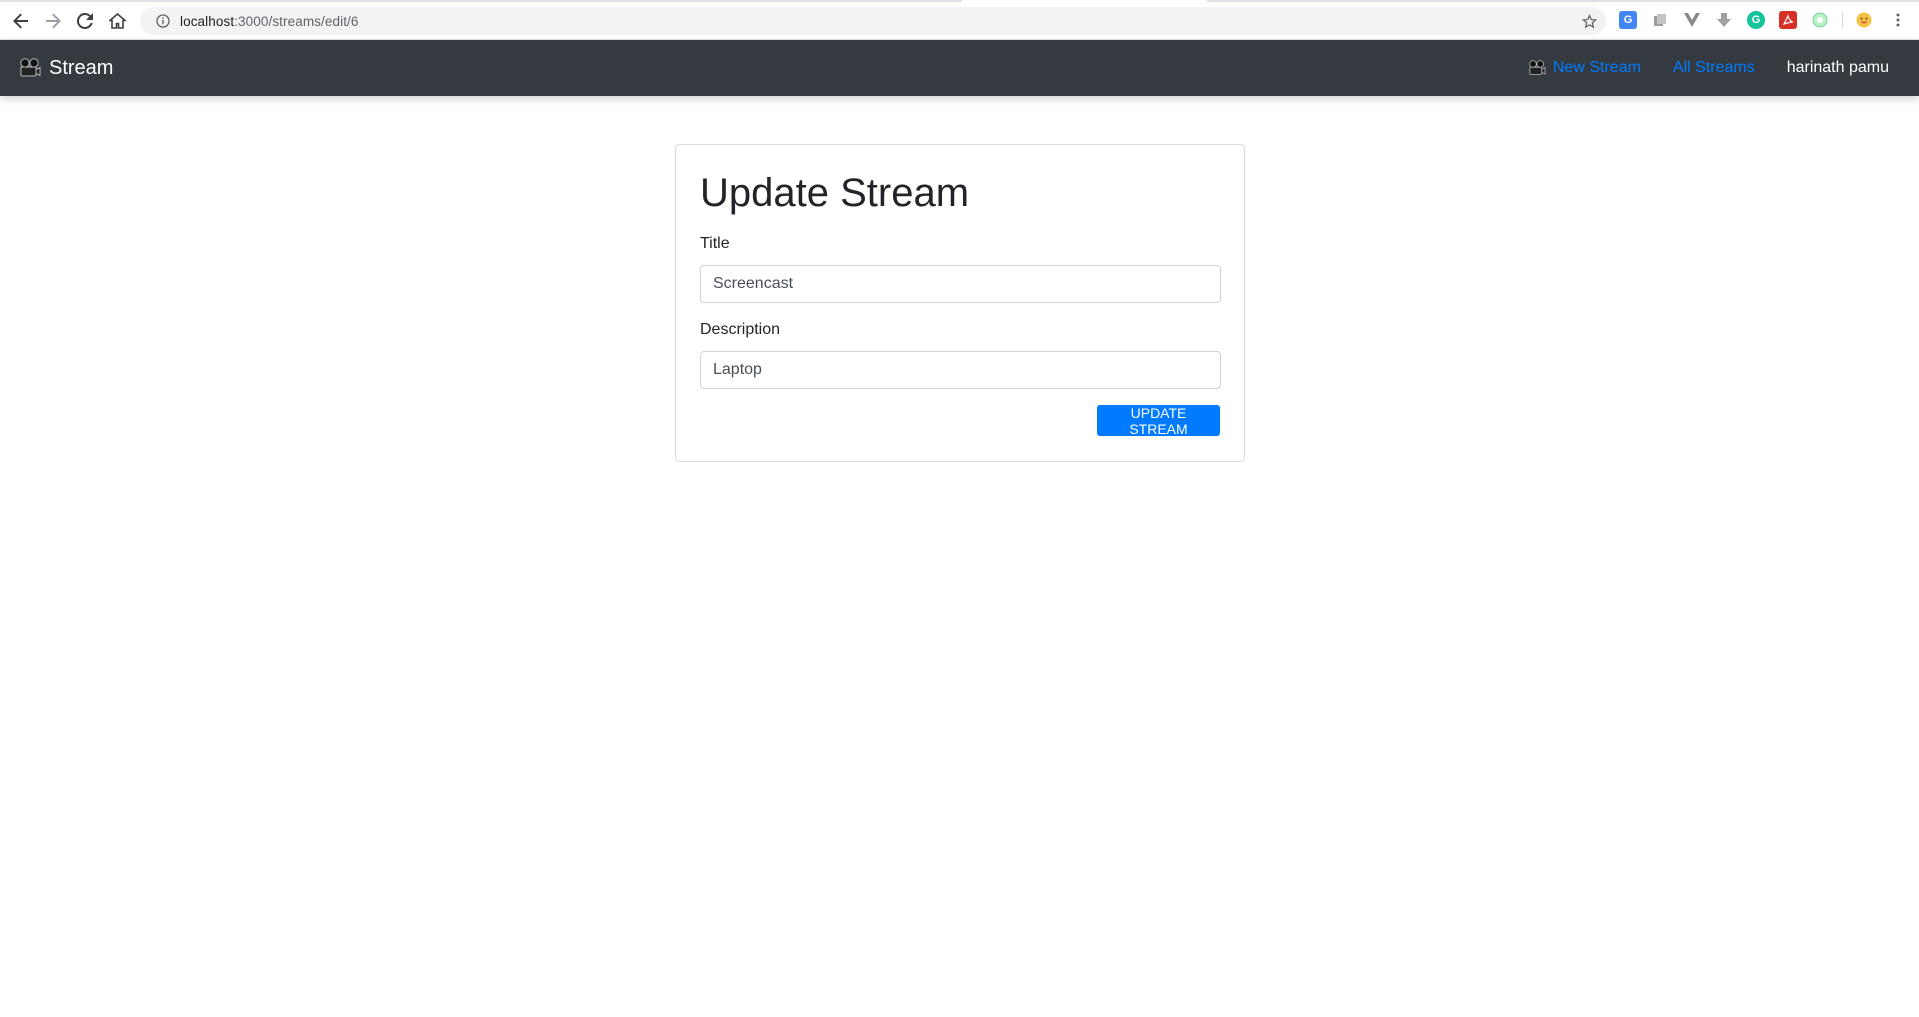 The image size is (1919, 1017). What do you see at coordinates (873, 21) in the screenshot?
I see `address-bar: localhost:3000/streams/edit/6` at bounding box center [873, 21].